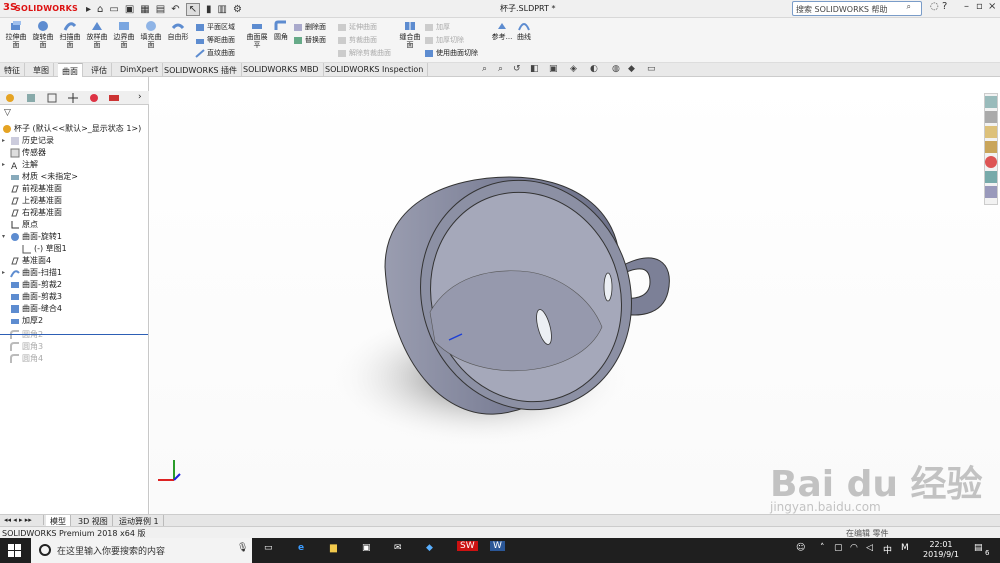  What do you see at coordinates (12, 70) in the screenshot?
I see `tab-features: 特征` at bounding box center [12, 70].